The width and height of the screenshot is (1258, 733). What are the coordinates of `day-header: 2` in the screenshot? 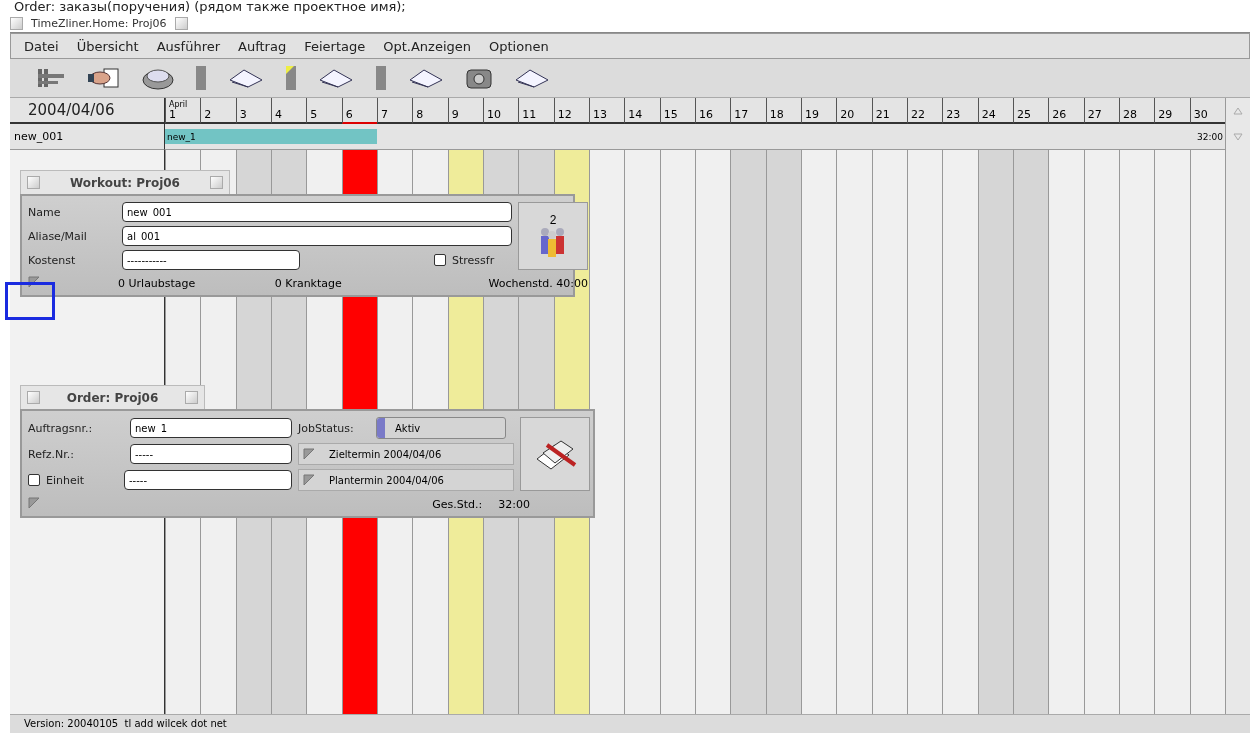 It's located at (218, 111).